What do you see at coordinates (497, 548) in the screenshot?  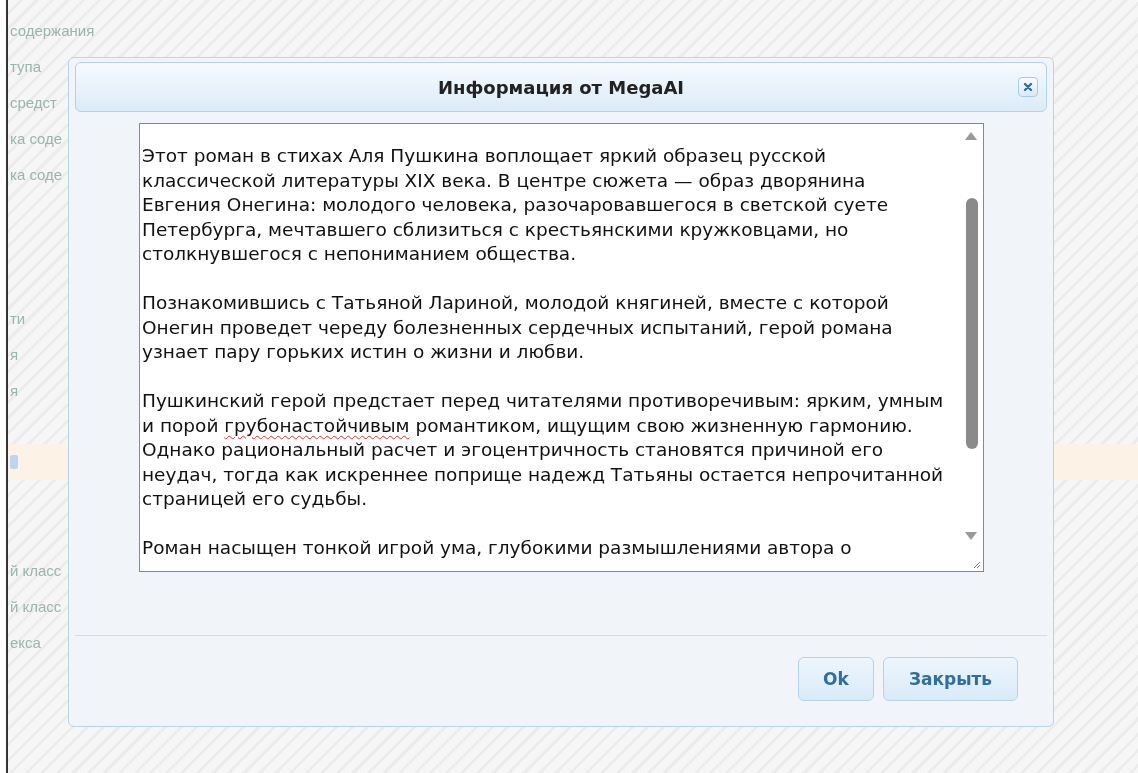 I see `paragraph: Роман насыщен тонкой игрой ума, глубокими размышлениями автора о` at bounding box center [497, 548].